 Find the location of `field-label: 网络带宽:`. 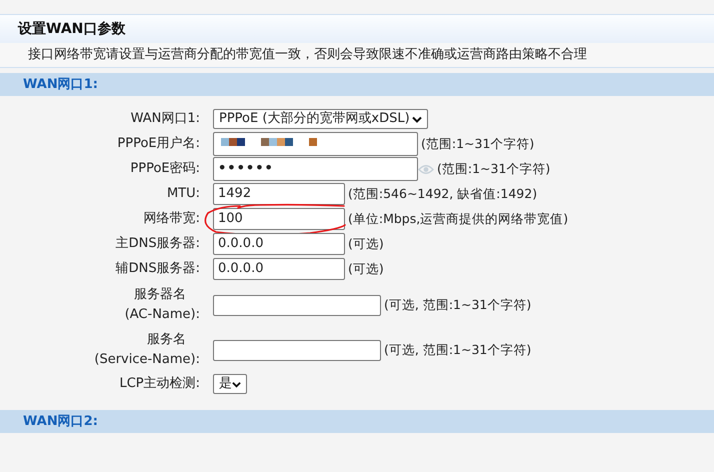

field-label: 网络带宽: is located at coordinates (171, 219).